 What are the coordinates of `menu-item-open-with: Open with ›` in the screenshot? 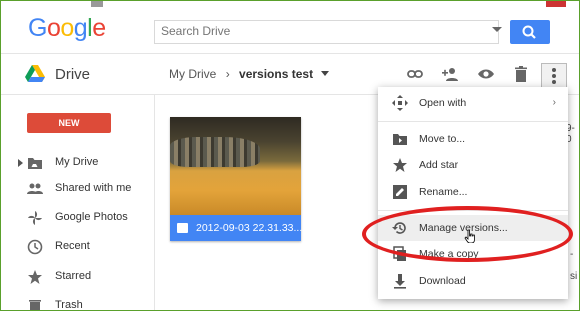 It's located at (473, 103).